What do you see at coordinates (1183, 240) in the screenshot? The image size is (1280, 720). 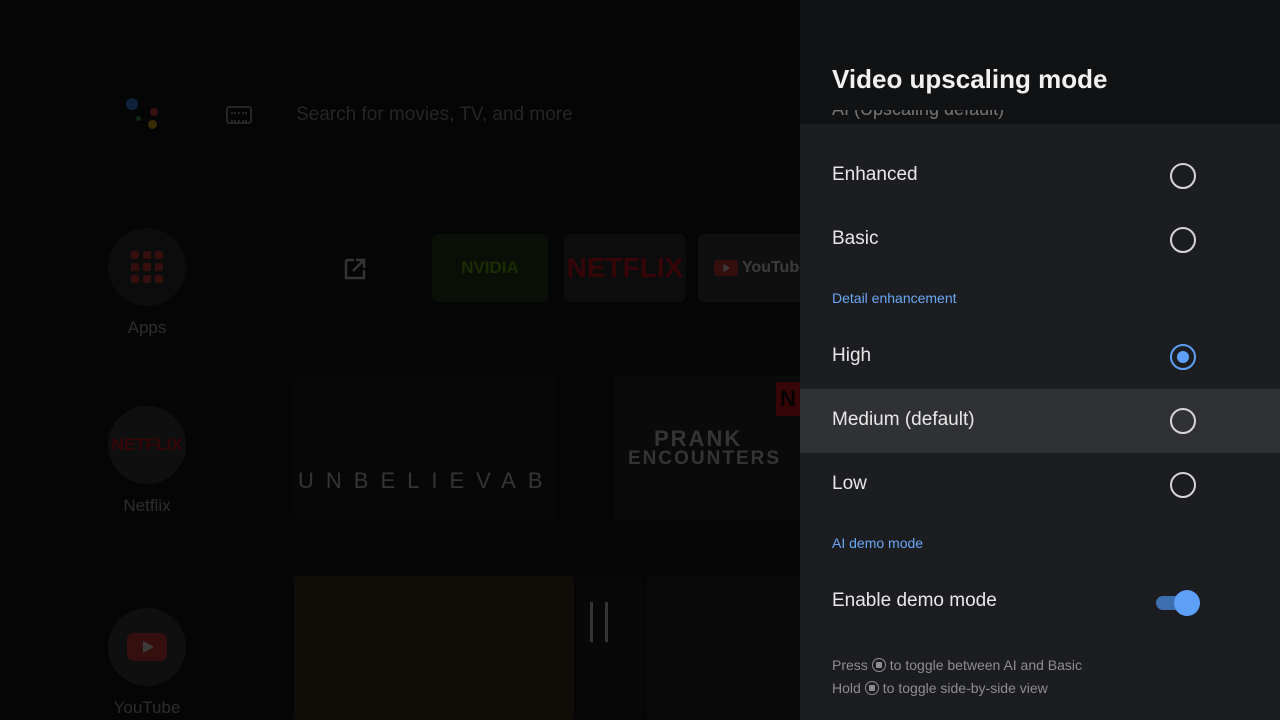 I see `radio-basic` at bounding box center [1183, 240].